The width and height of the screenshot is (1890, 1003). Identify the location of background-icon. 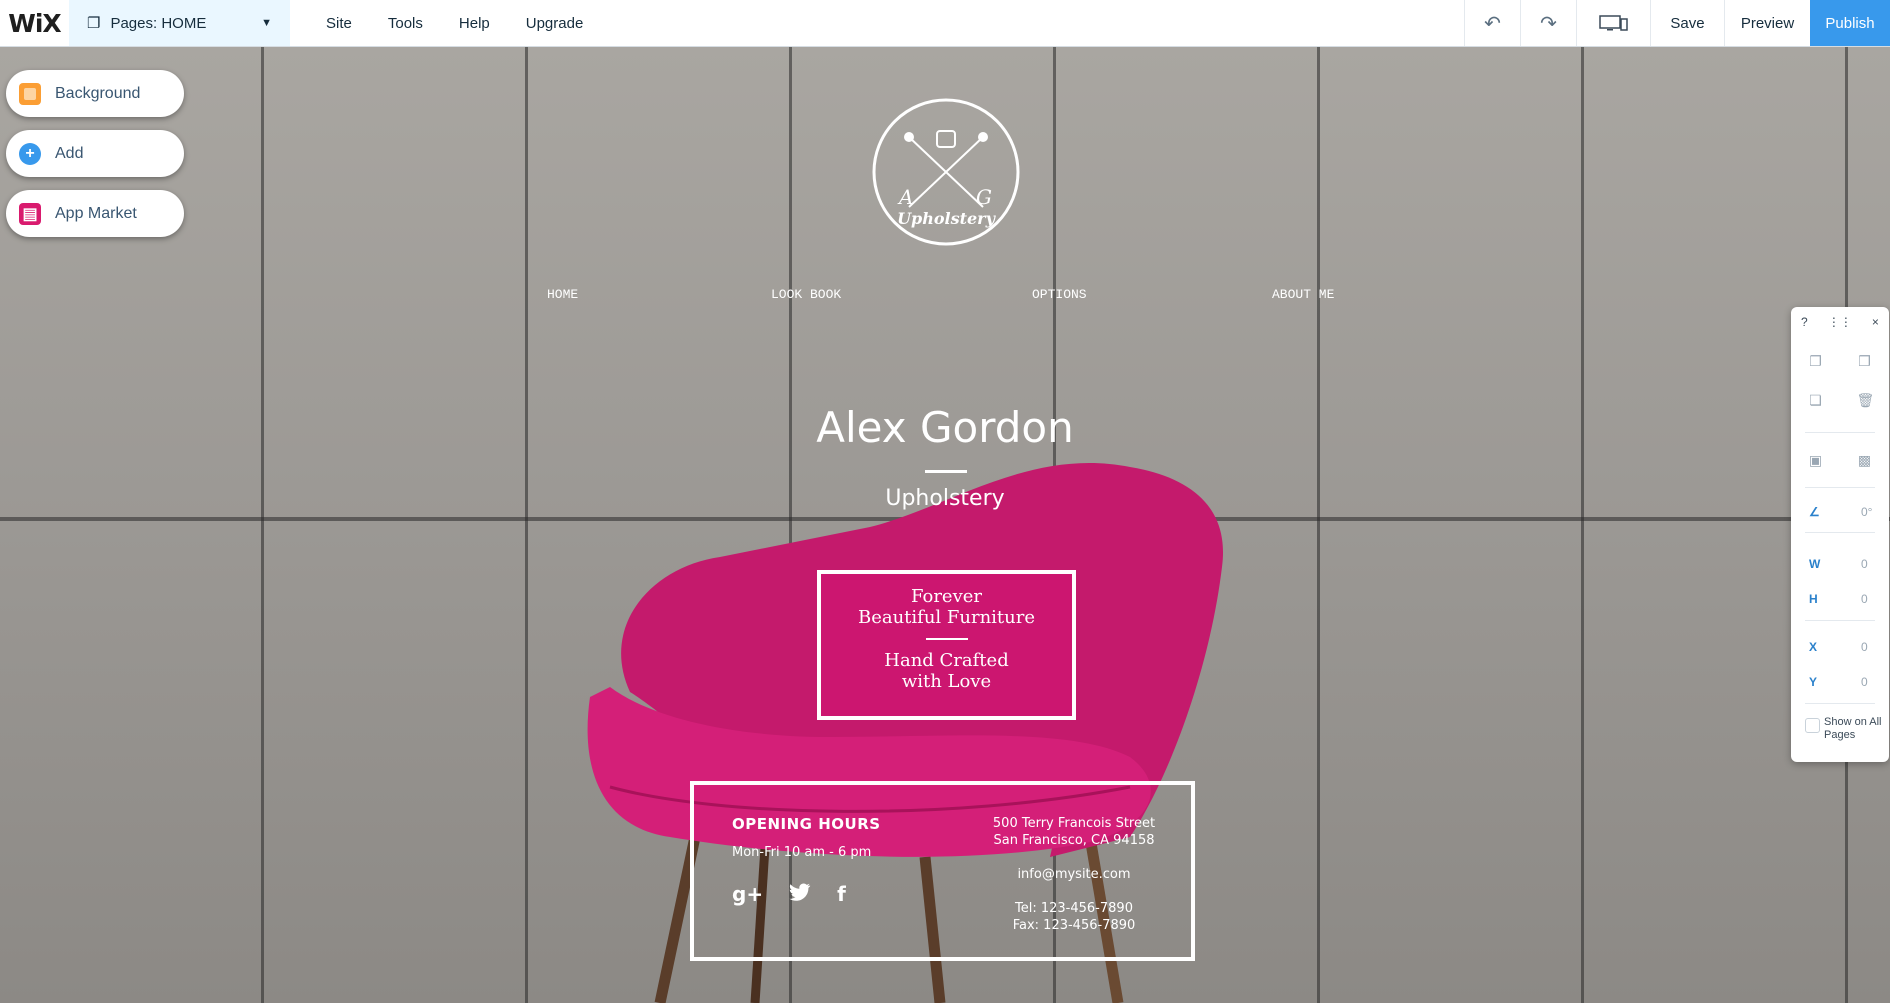
(30, 93).